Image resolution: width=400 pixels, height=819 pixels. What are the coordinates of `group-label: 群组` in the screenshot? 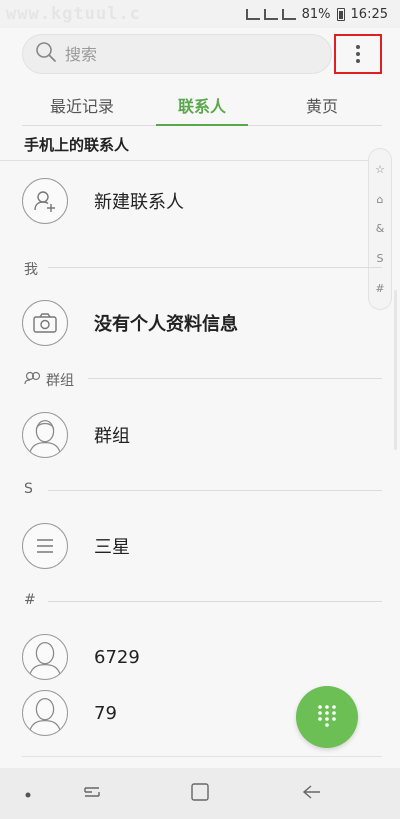 It's located at (112, 436).